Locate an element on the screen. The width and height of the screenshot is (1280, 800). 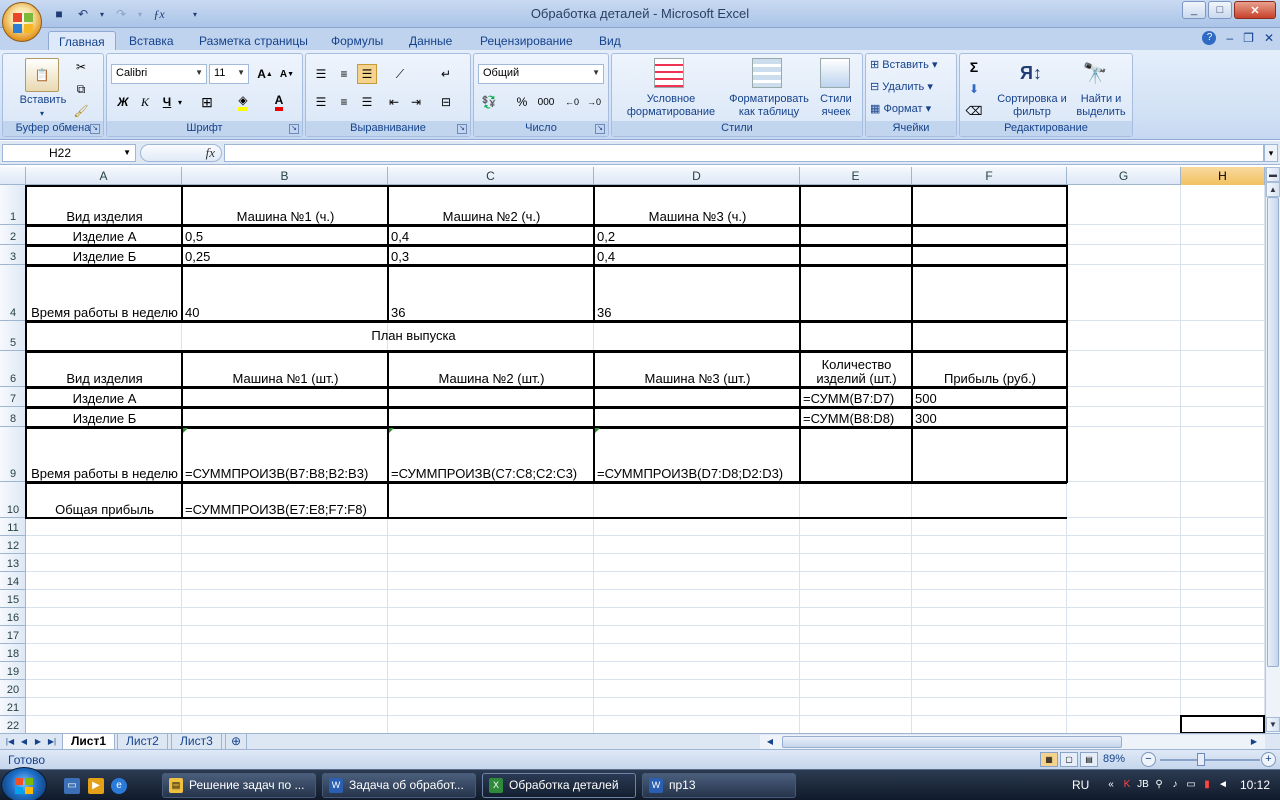
column-header-a: A is located at coordinates (104, 176).